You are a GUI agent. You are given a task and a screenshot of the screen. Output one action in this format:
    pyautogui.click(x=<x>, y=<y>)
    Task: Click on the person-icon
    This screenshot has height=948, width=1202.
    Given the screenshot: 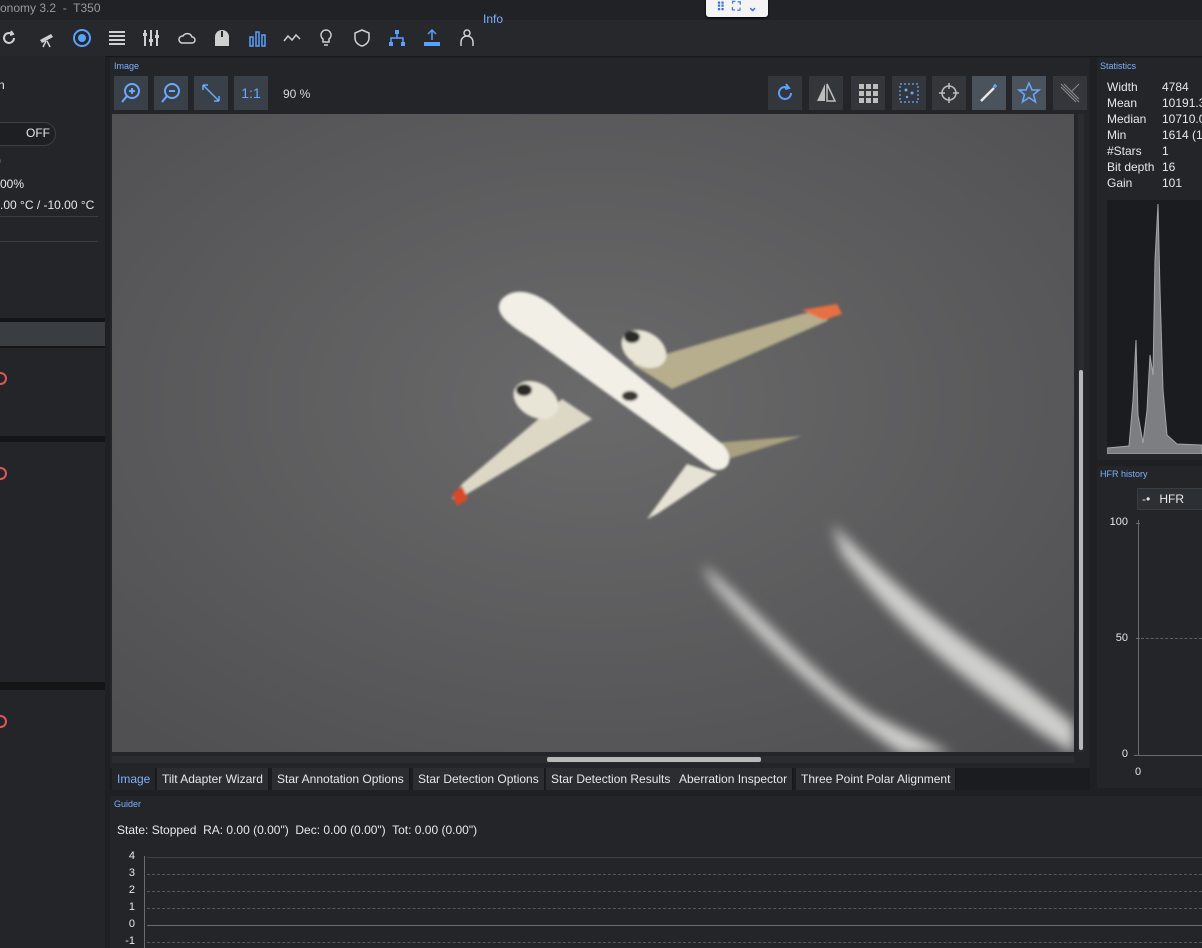 What is the action you would take?
    pyautogui.click(x=467, y=38)
    